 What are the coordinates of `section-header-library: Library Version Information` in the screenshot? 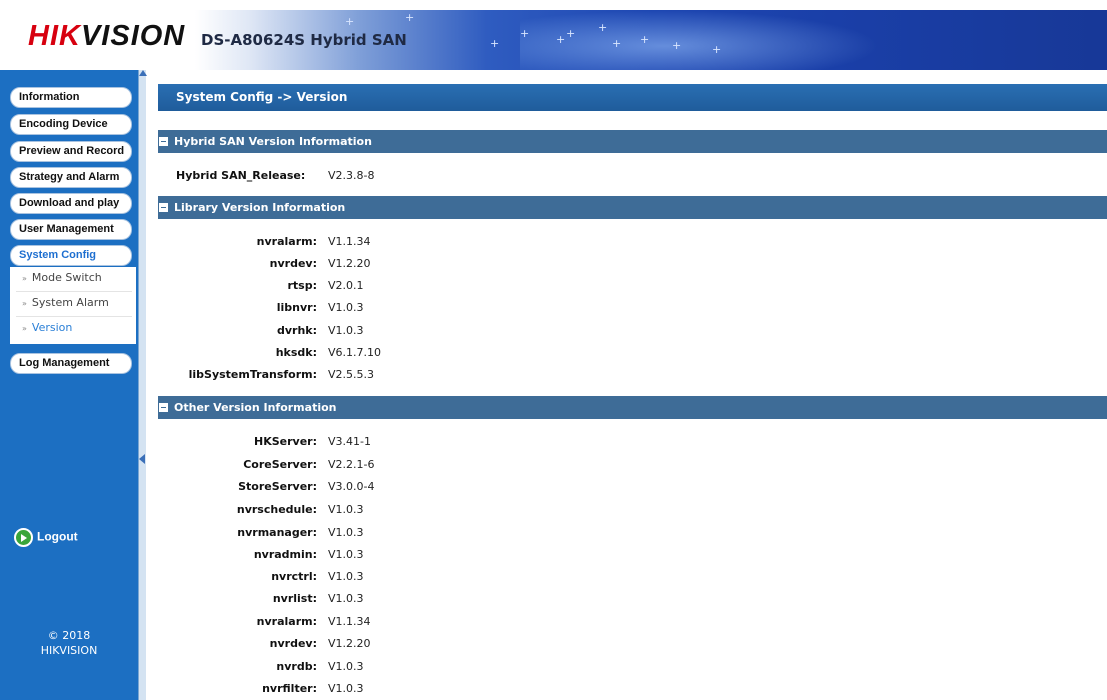 It's located at (632, 207).